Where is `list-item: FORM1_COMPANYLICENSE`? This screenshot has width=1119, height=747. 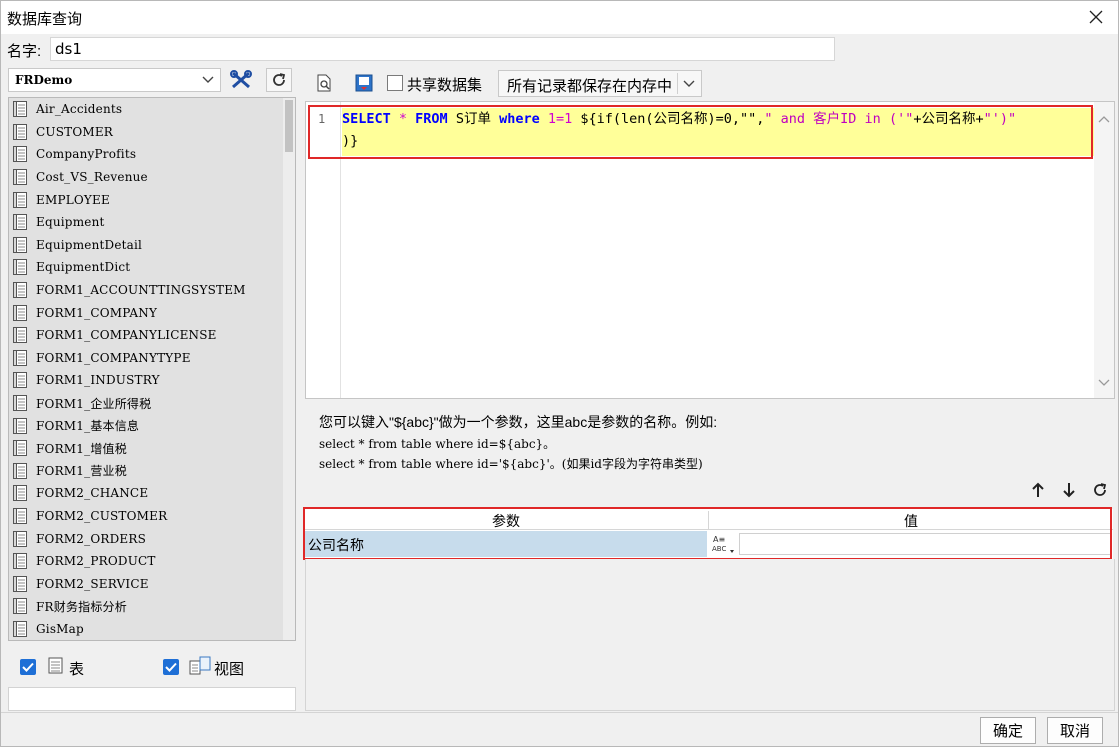 list-item: FORM1_COMPANYLICENSE is located at coordinates (152, 335).